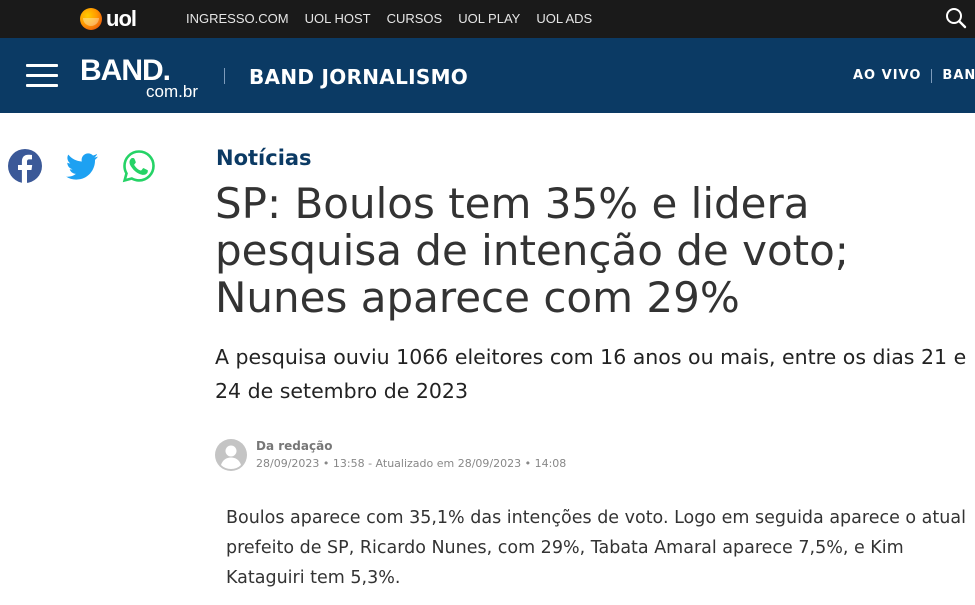  I want to click on search-icon, so click(956, 18).